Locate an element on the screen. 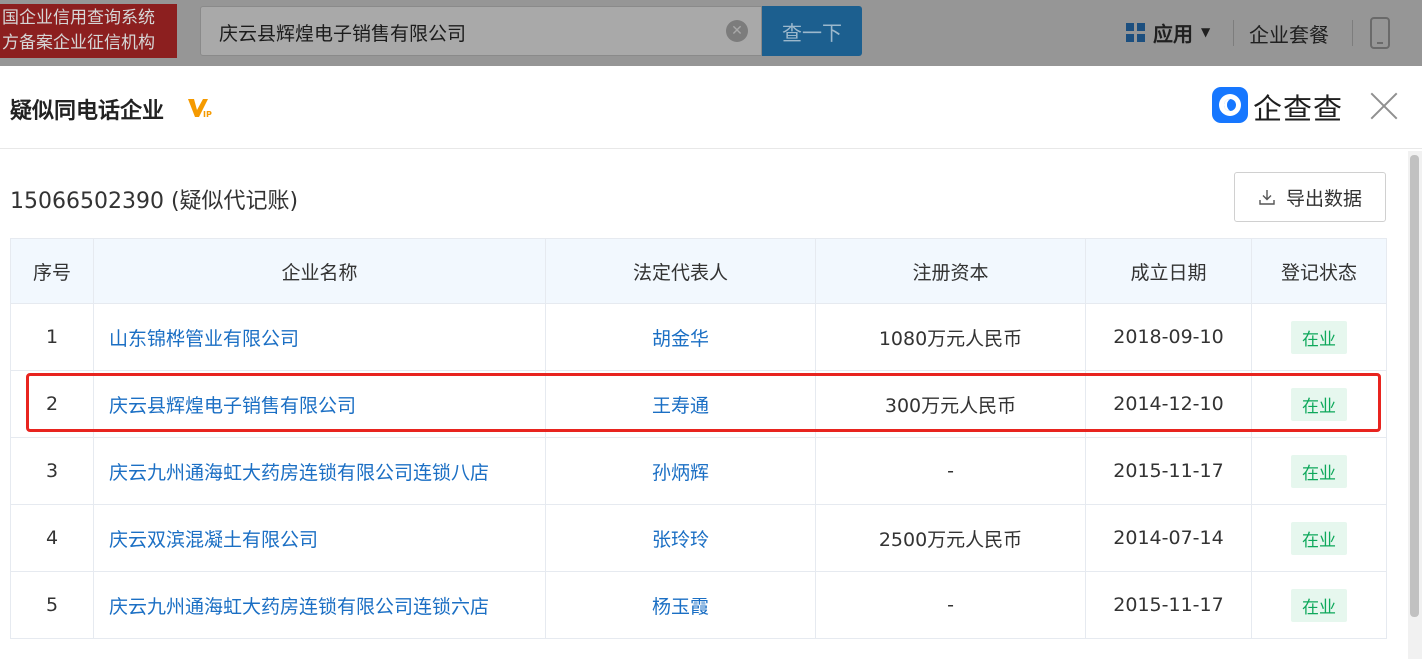  apps-grid-icon is located at coordinates (1135, 32).